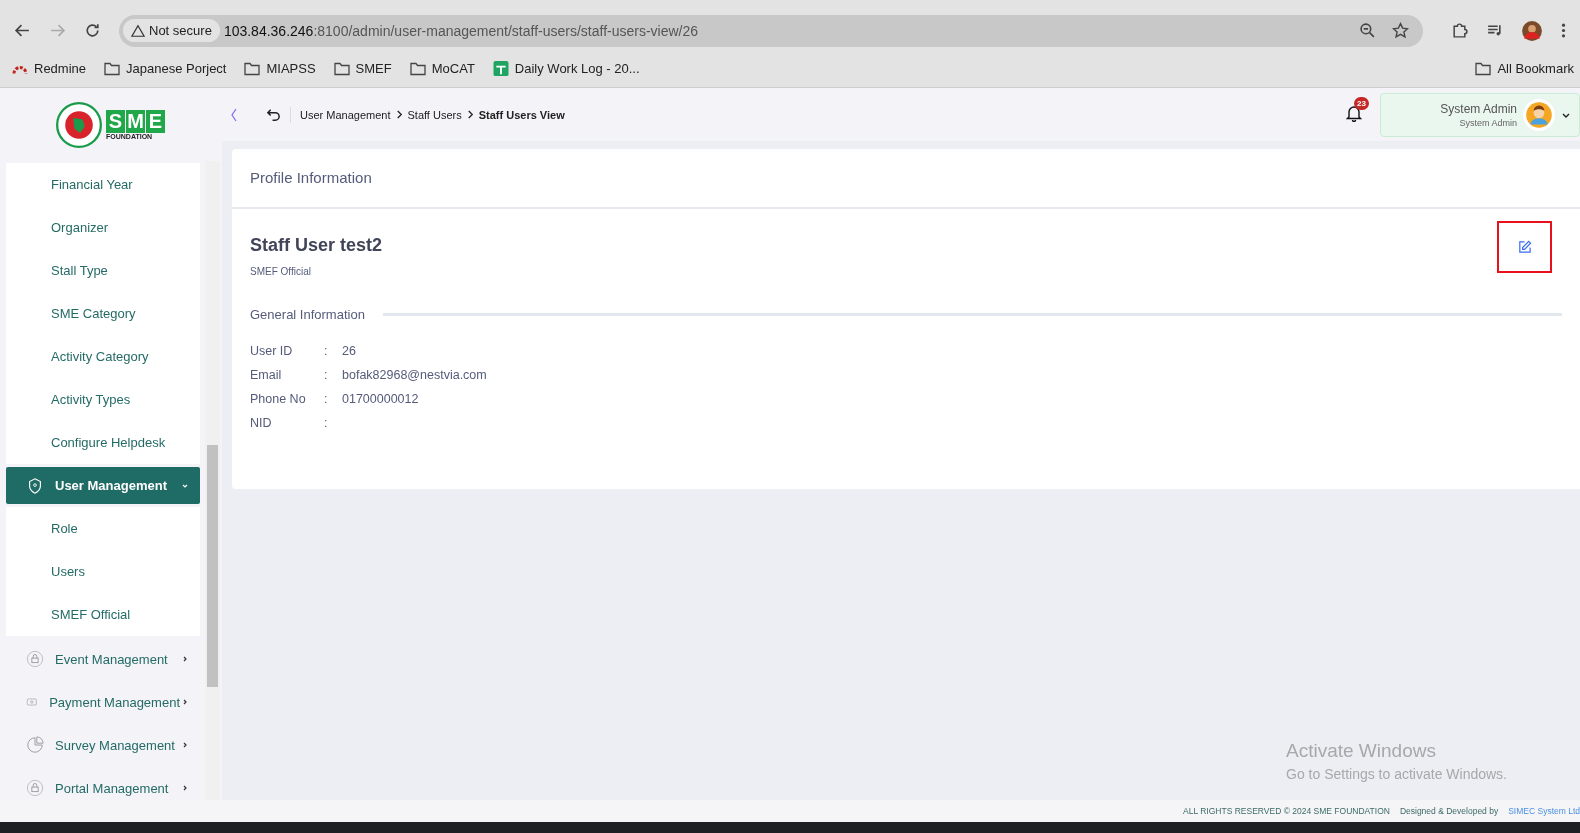 This screenshot has width=1580, height=833. Describe the element at coordinates (434, 114) in the screenshot. I see `breadcrumb-item: Staff Users` at that location.